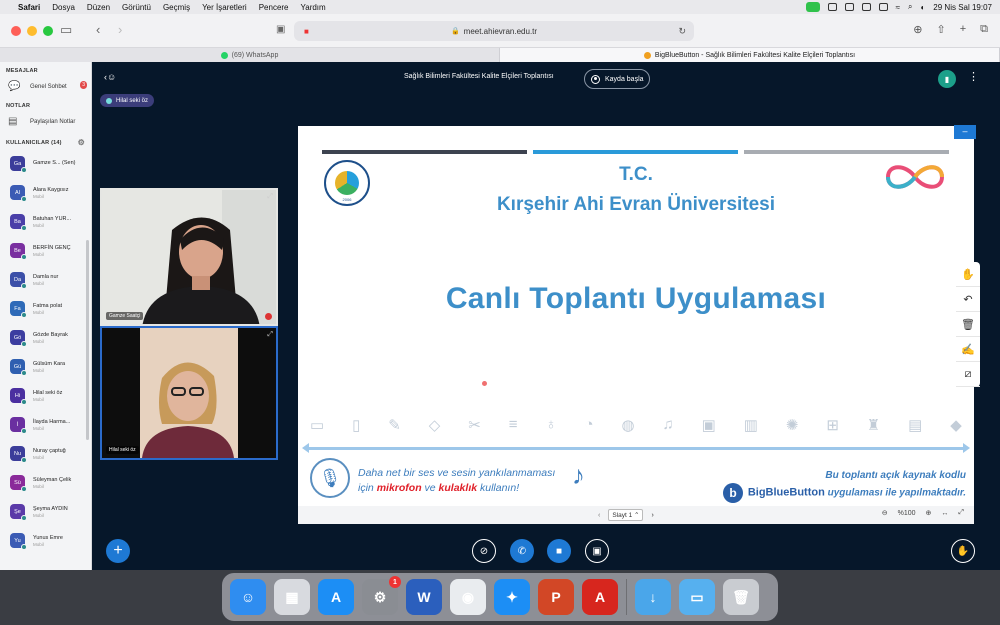 The width and height of the screenshot is (1000, 625). Describe the element at coordinates (962, 7) in the screenshot. I see `menubar-datetime: 29 Nis Sal 19:07` at that location.